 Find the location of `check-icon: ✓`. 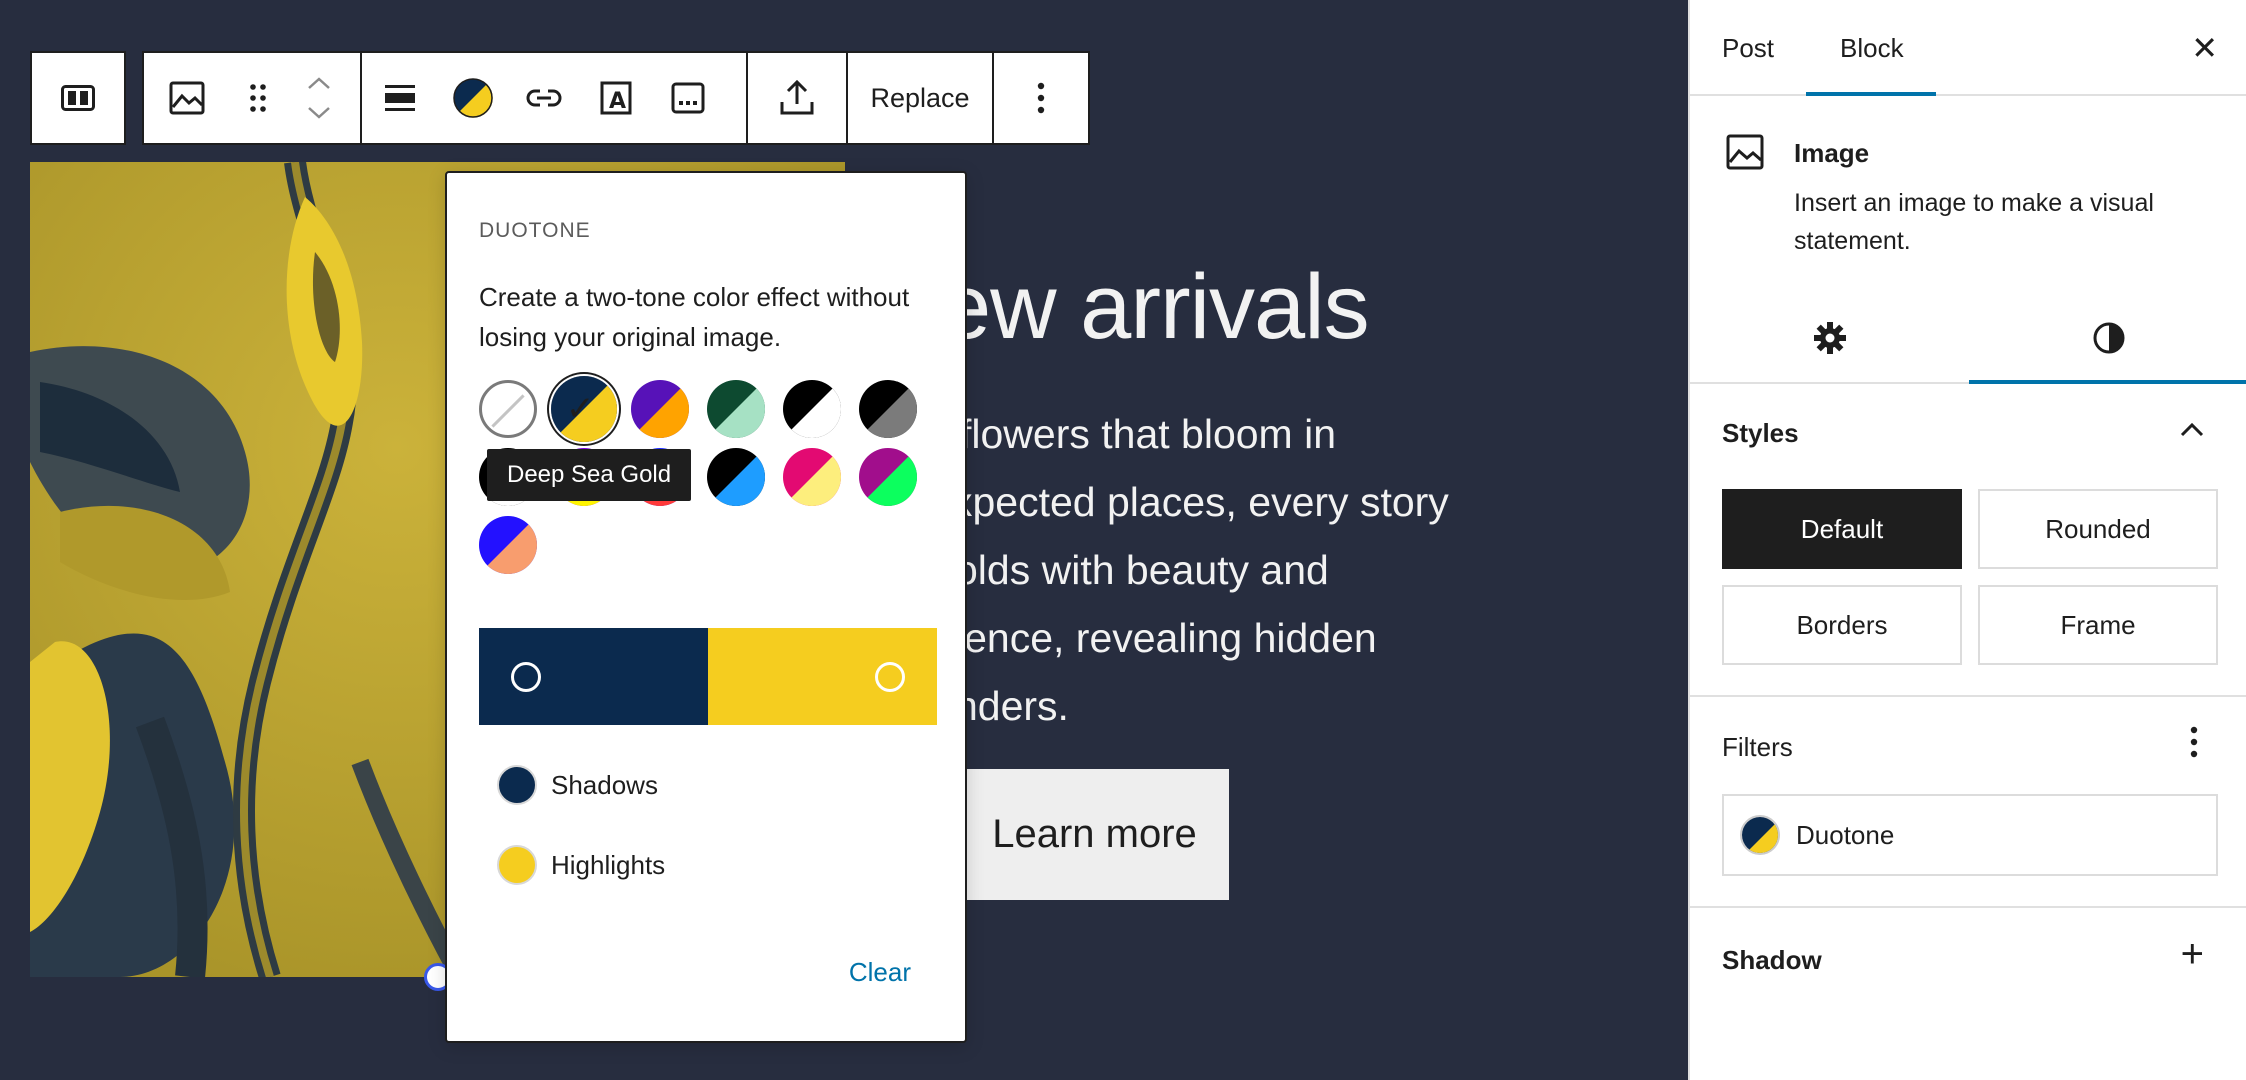

check-icon: ✓ is located at coordinates (580, 409).